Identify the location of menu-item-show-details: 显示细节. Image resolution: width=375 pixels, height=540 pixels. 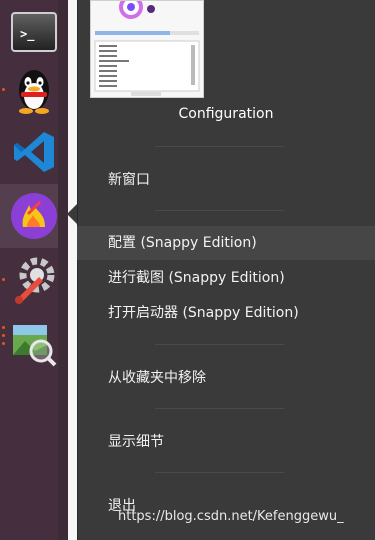
(226, 442).